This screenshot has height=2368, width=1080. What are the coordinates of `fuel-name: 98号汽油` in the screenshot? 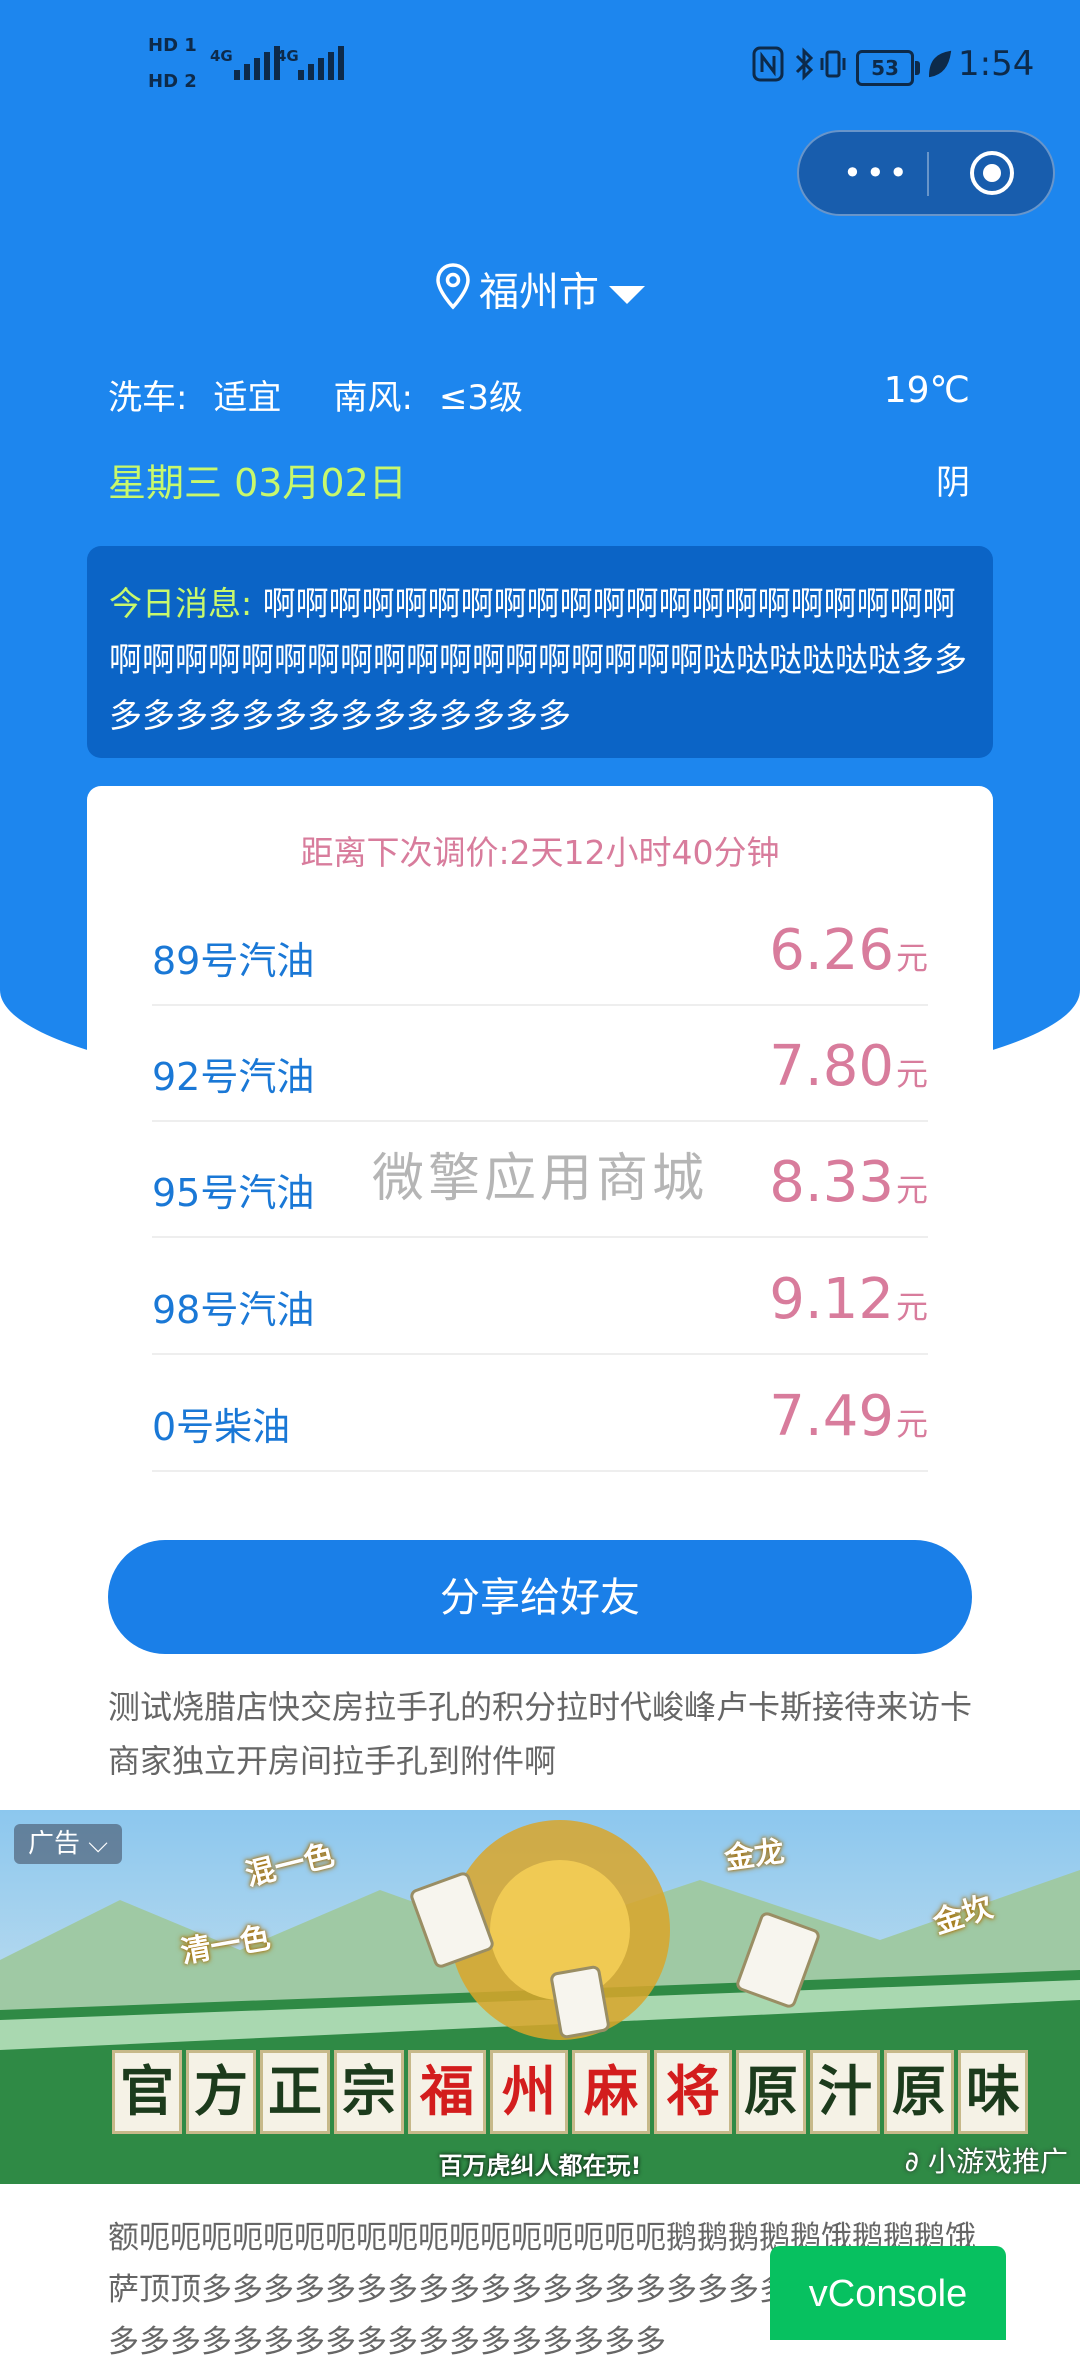 It's located at (233, 1310).